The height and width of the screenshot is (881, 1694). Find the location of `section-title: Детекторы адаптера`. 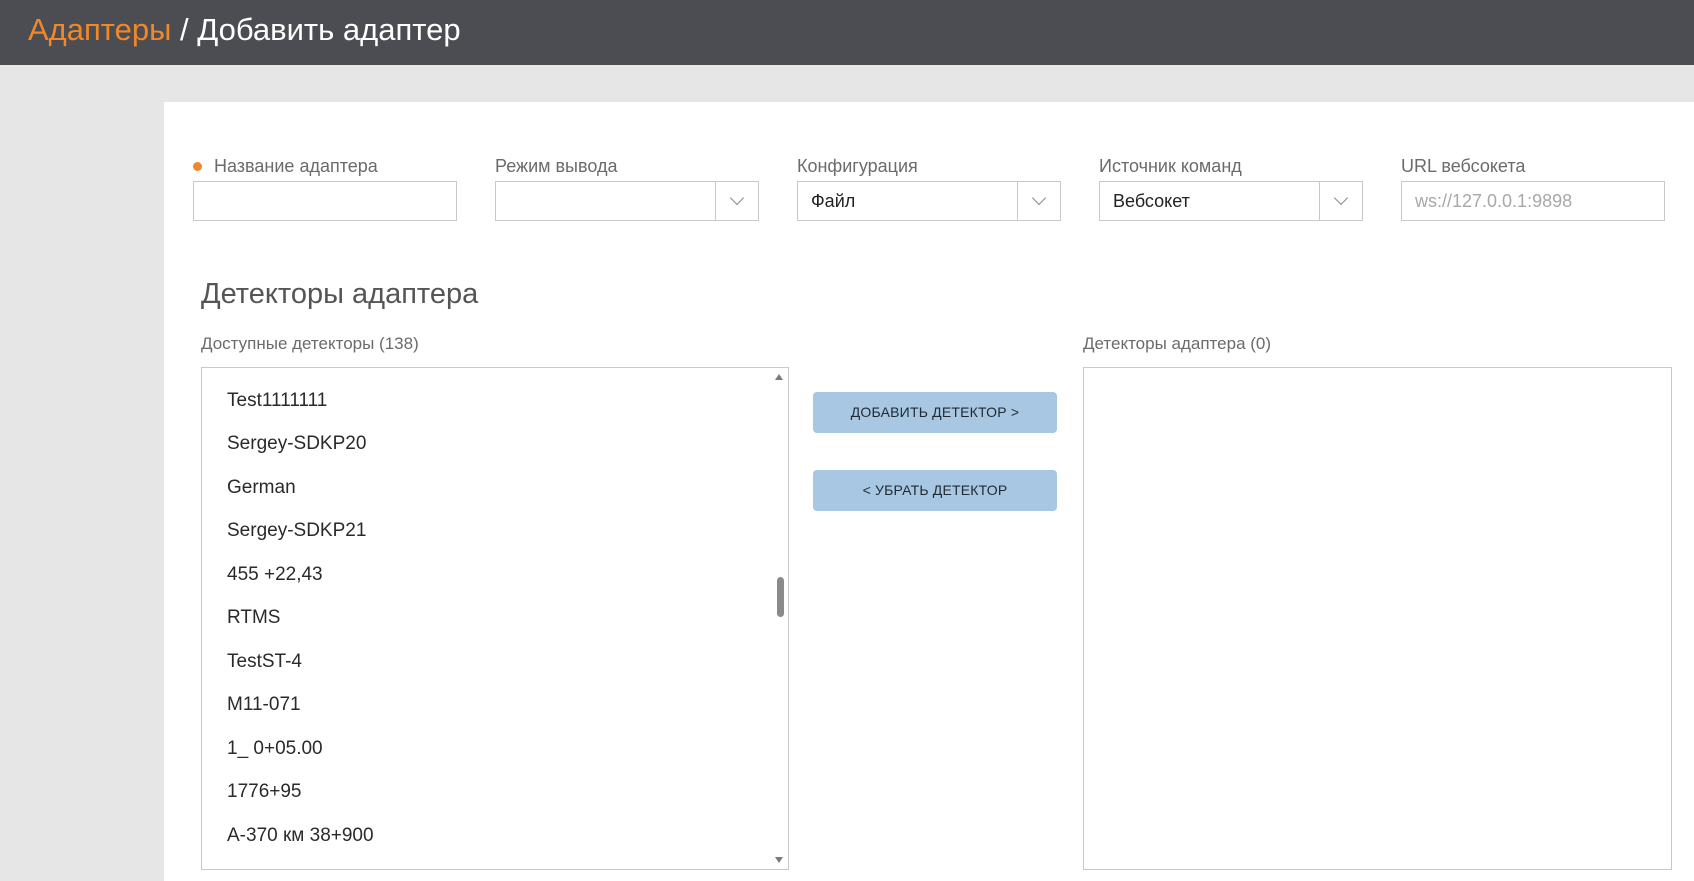

section-title: Детекторы адаптера is located at coordinates (340, 294).